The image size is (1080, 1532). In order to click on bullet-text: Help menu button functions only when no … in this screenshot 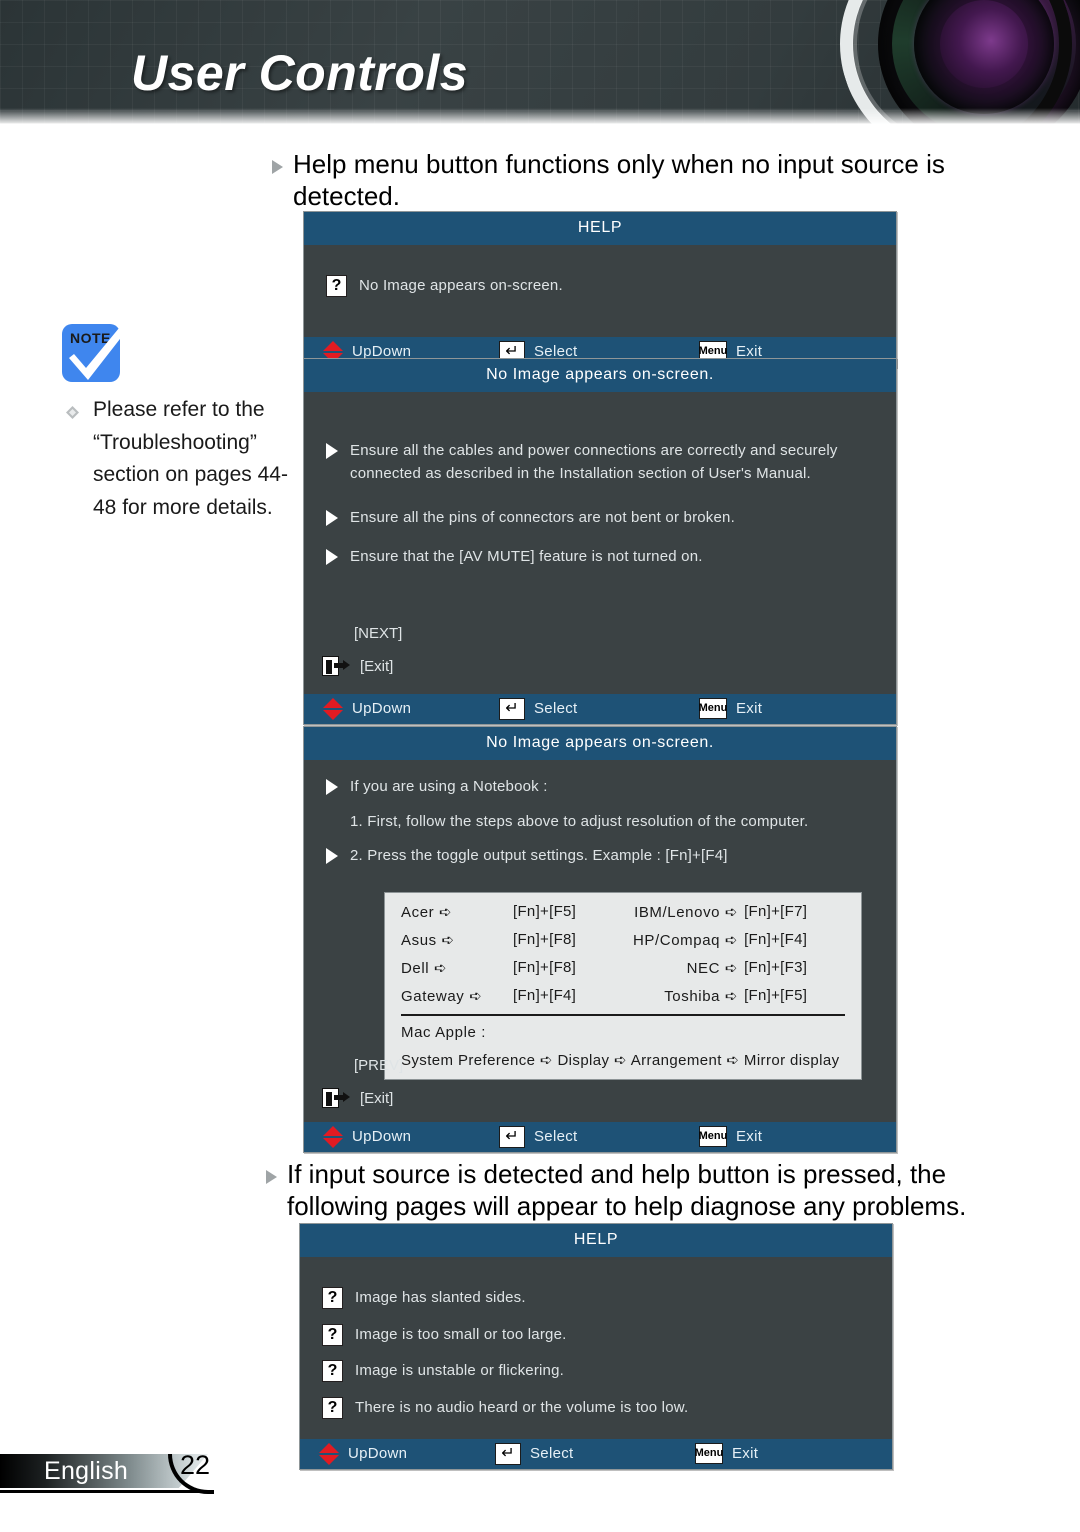, I will do `click(619, 180)`.